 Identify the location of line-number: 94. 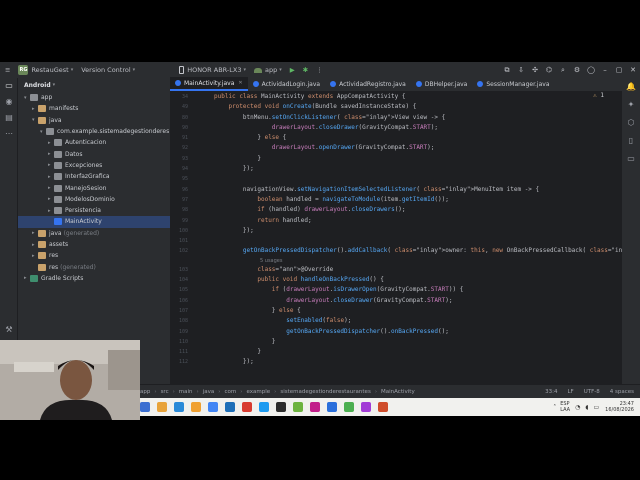
(184, 169).